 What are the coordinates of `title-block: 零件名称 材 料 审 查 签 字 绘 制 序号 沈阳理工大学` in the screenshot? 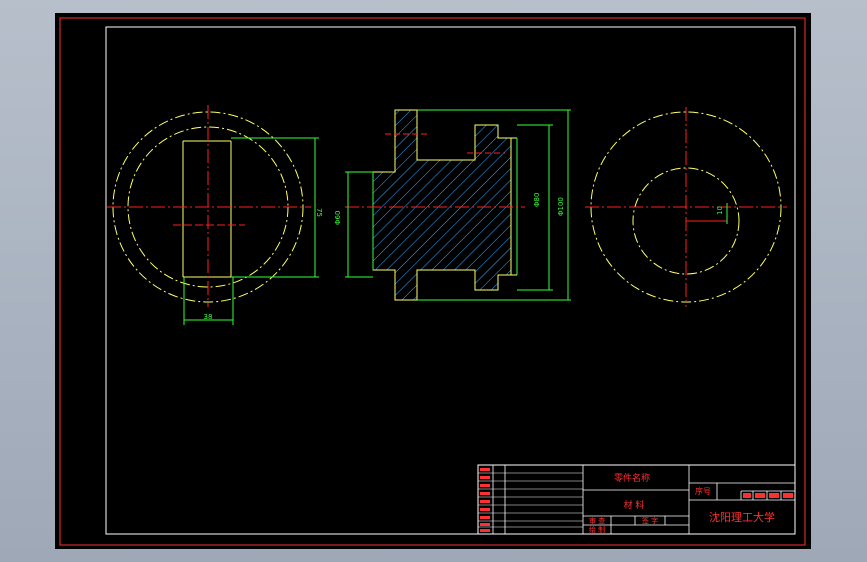 It's located at (636, 499).